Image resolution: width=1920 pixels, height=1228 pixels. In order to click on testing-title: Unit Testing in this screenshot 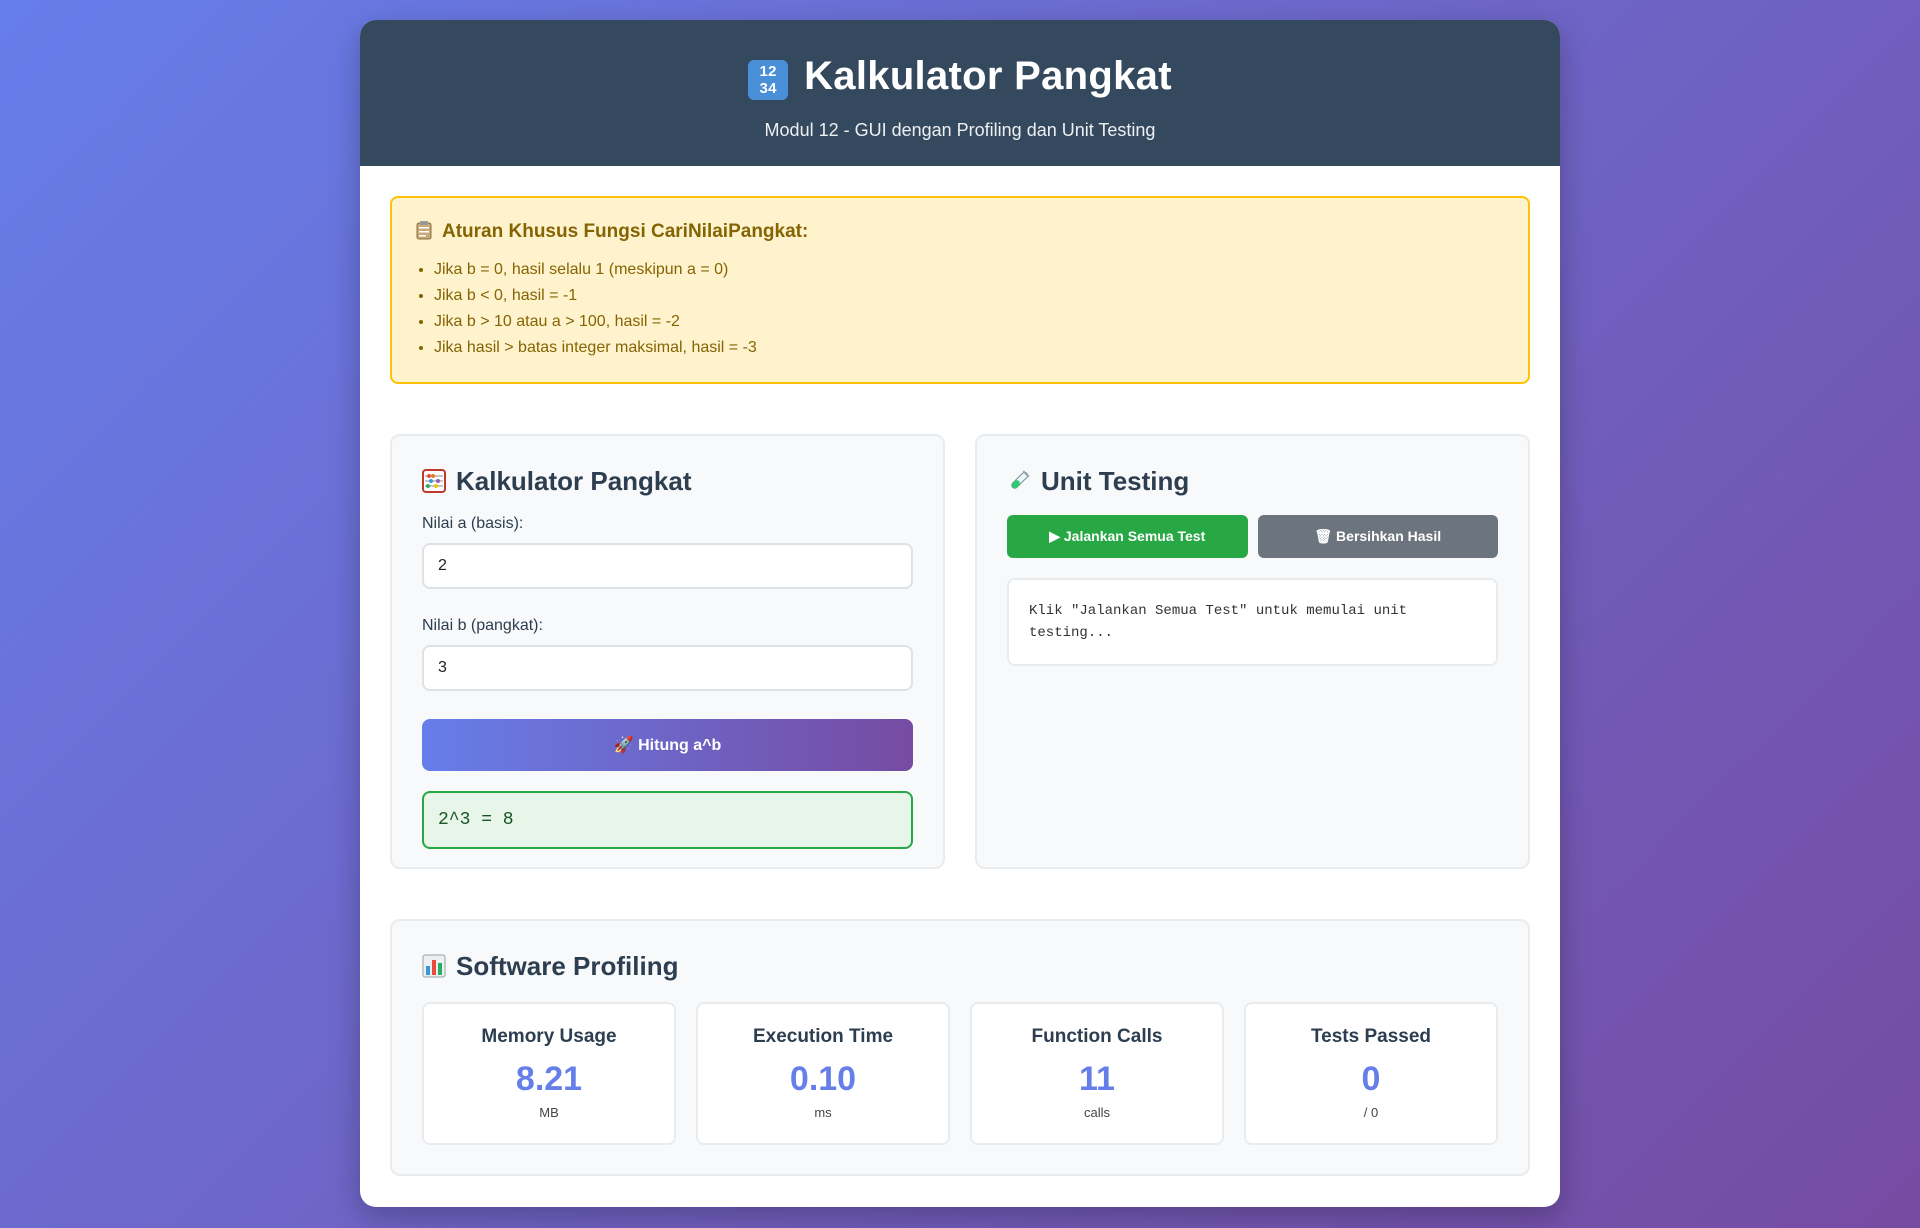, I will do `click(1252, 481)`.